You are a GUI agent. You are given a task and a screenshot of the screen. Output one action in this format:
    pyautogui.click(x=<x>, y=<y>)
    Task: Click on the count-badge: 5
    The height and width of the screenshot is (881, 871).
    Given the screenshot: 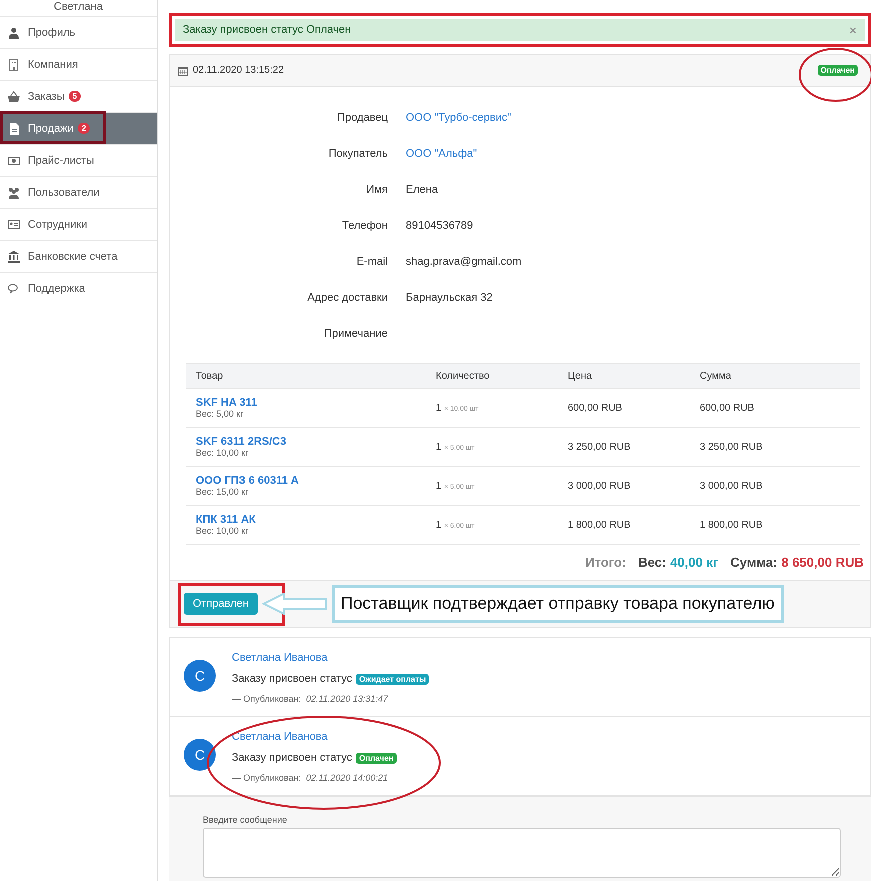 What is the action you would take?
    pyautogui.click(x=75, y=96)
    